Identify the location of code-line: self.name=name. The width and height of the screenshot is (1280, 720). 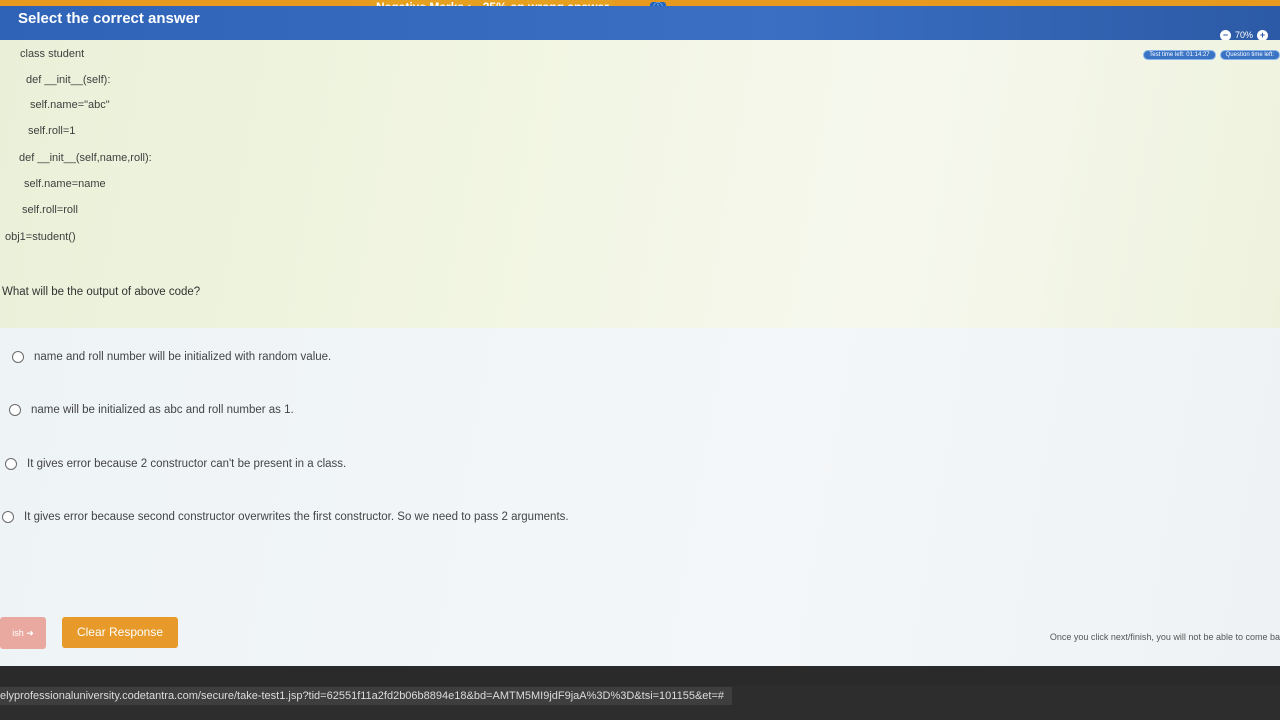
(65, 184).